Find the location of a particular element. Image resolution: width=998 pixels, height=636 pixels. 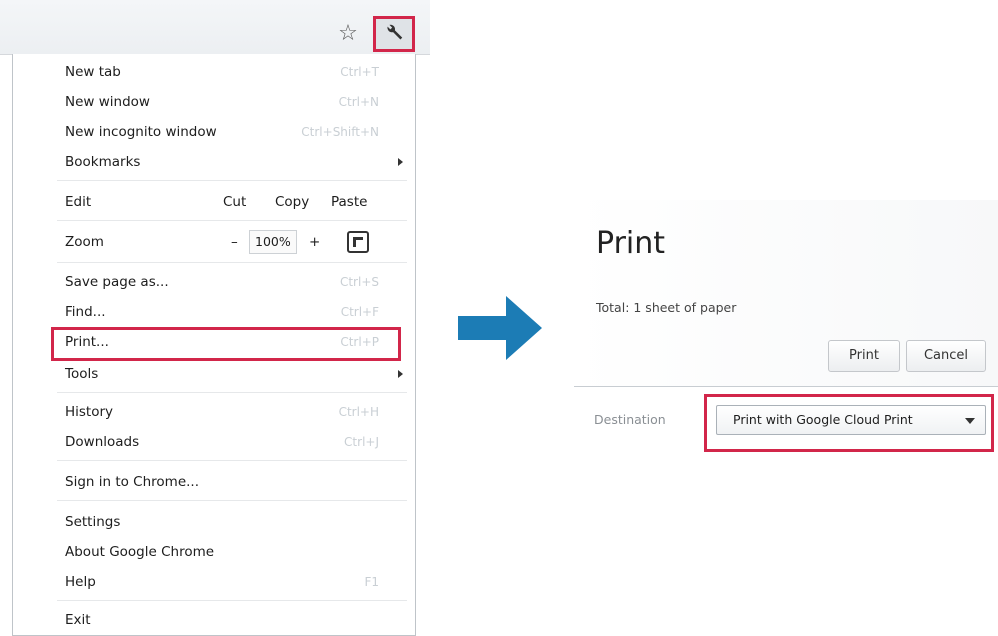

right-arrow-icon is located at coordinates (500, 328).